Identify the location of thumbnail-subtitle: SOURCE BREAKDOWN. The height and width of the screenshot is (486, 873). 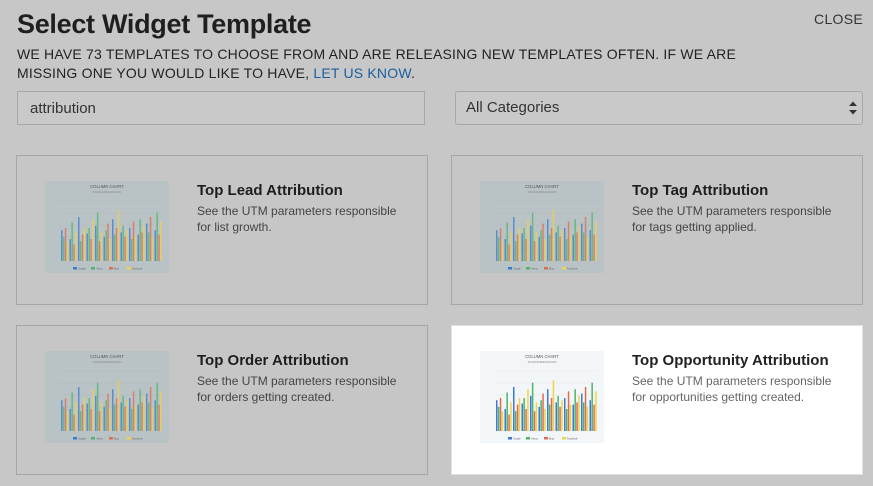
(542, 192).